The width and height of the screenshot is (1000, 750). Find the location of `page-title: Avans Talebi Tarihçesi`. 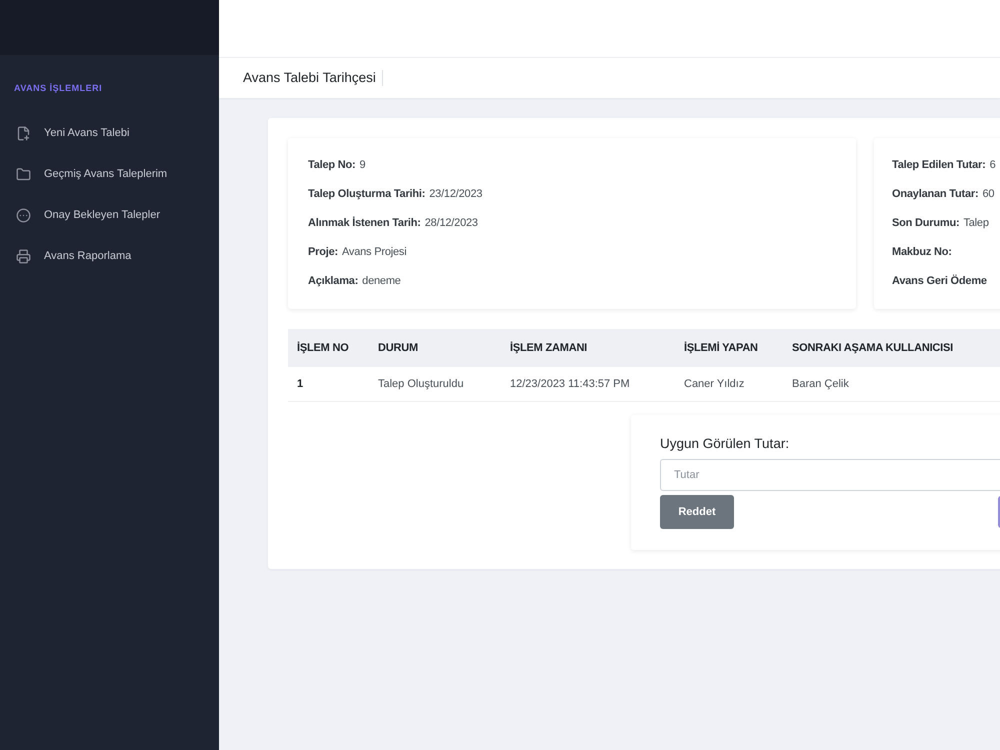

page-title: Avans Talebi Tarihçesi is located at coordinates (309, 77).